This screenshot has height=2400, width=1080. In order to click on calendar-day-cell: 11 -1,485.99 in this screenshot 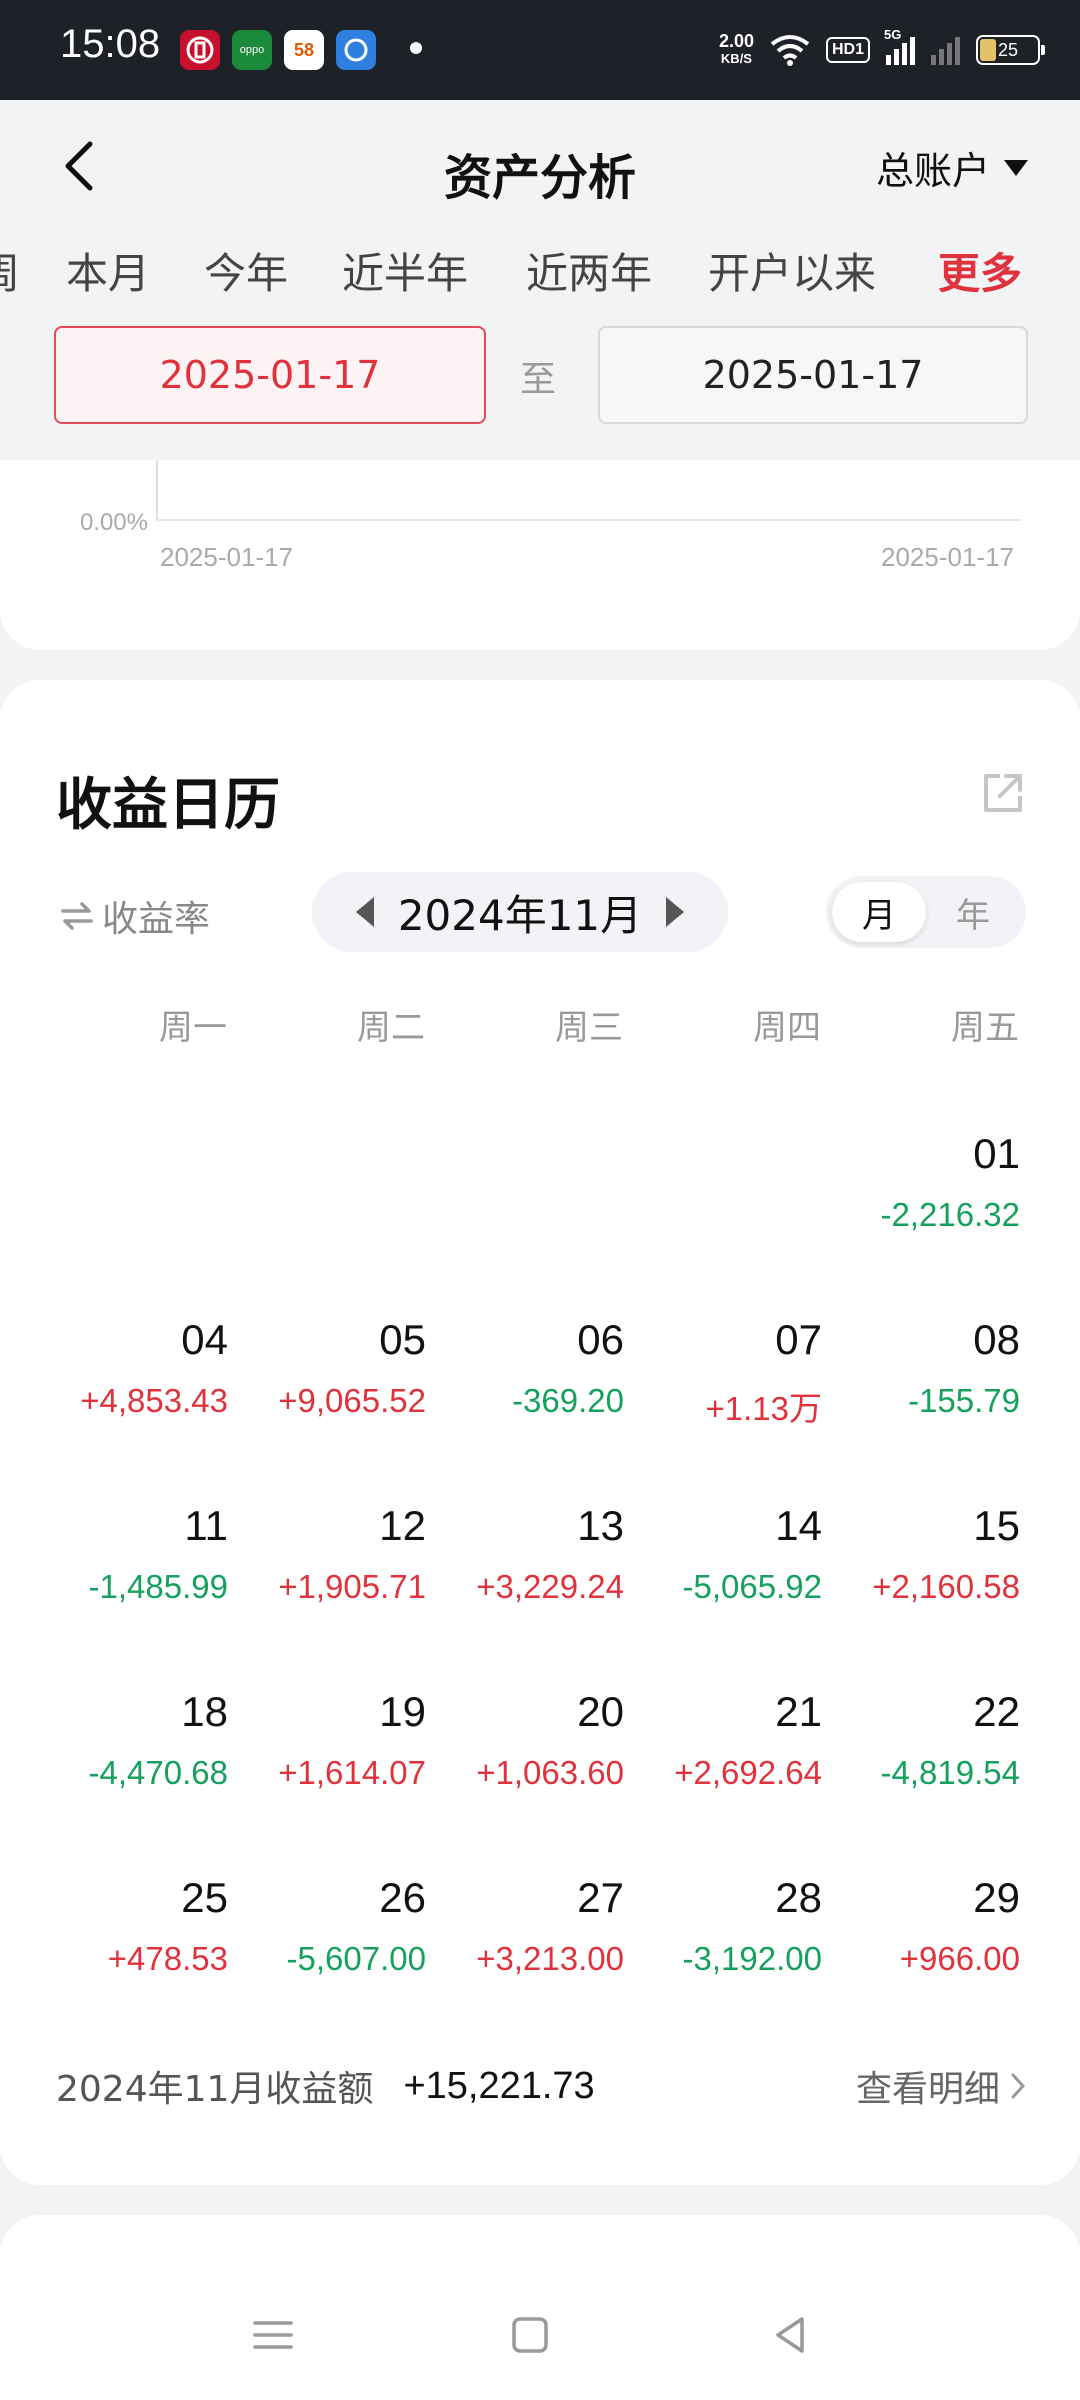, I will do `click(138, 1554)`.